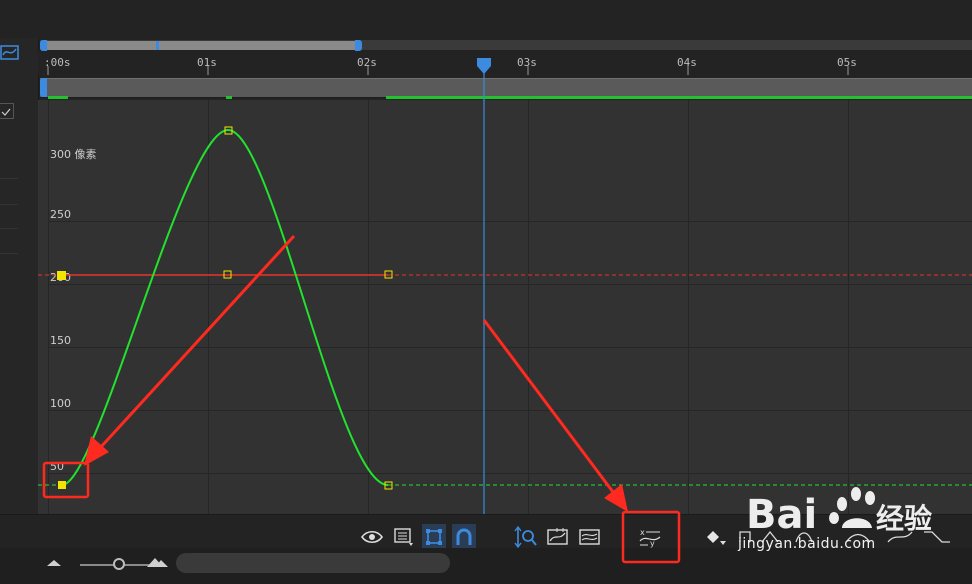  What do you see at coordinates (839, 511) in the screenshot?
I see `baidu-jingyan-logo: Bai 经验` at bounding box center [839, 511].